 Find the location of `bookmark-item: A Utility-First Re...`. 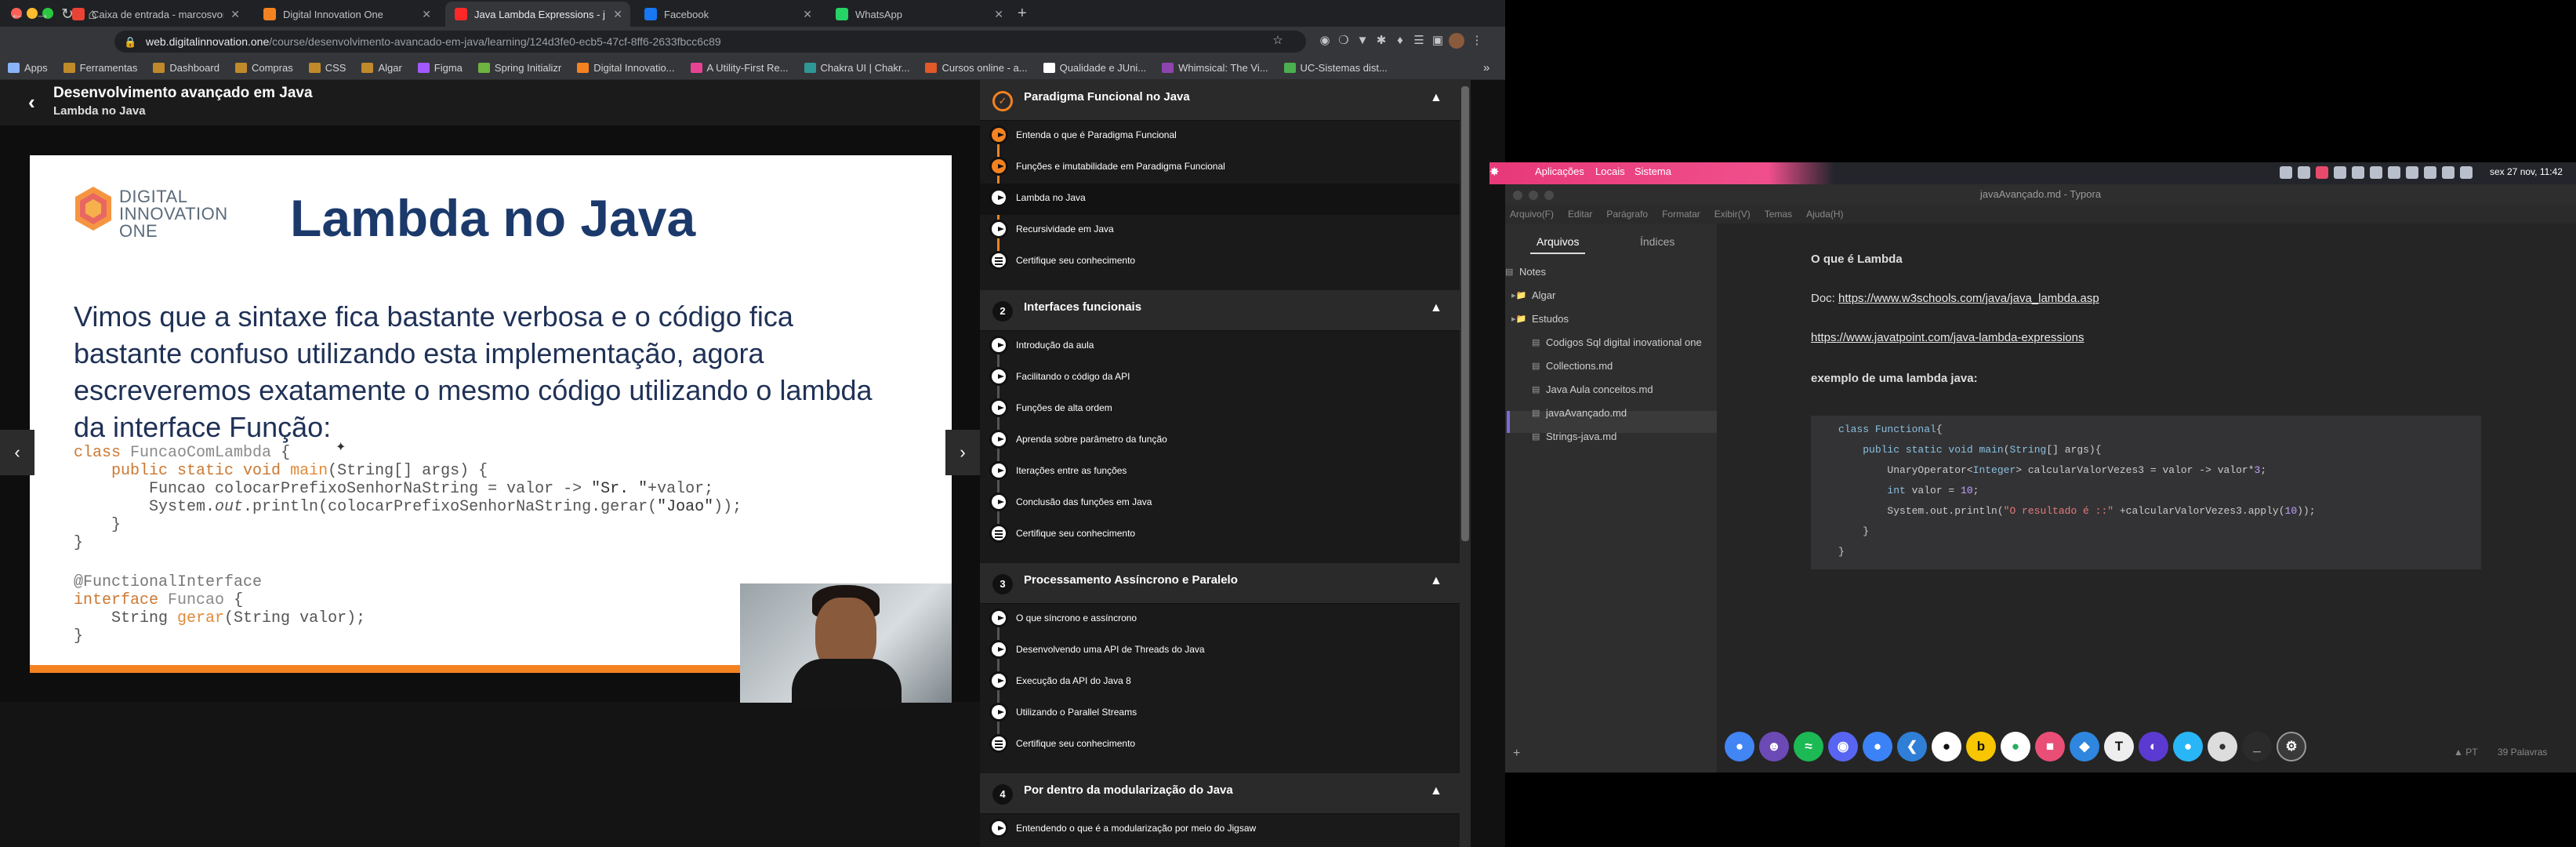

bookmark-item: A Utility-First Re... is located at coordinates (740, 68).